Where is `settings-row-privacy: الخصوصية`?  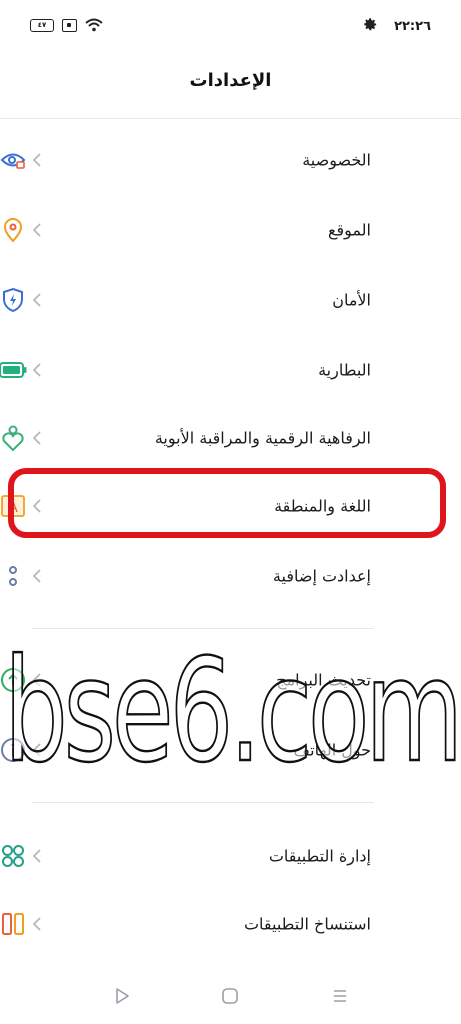
settings-row-privacy: الخصوصية is located at coordinates (230, 160).